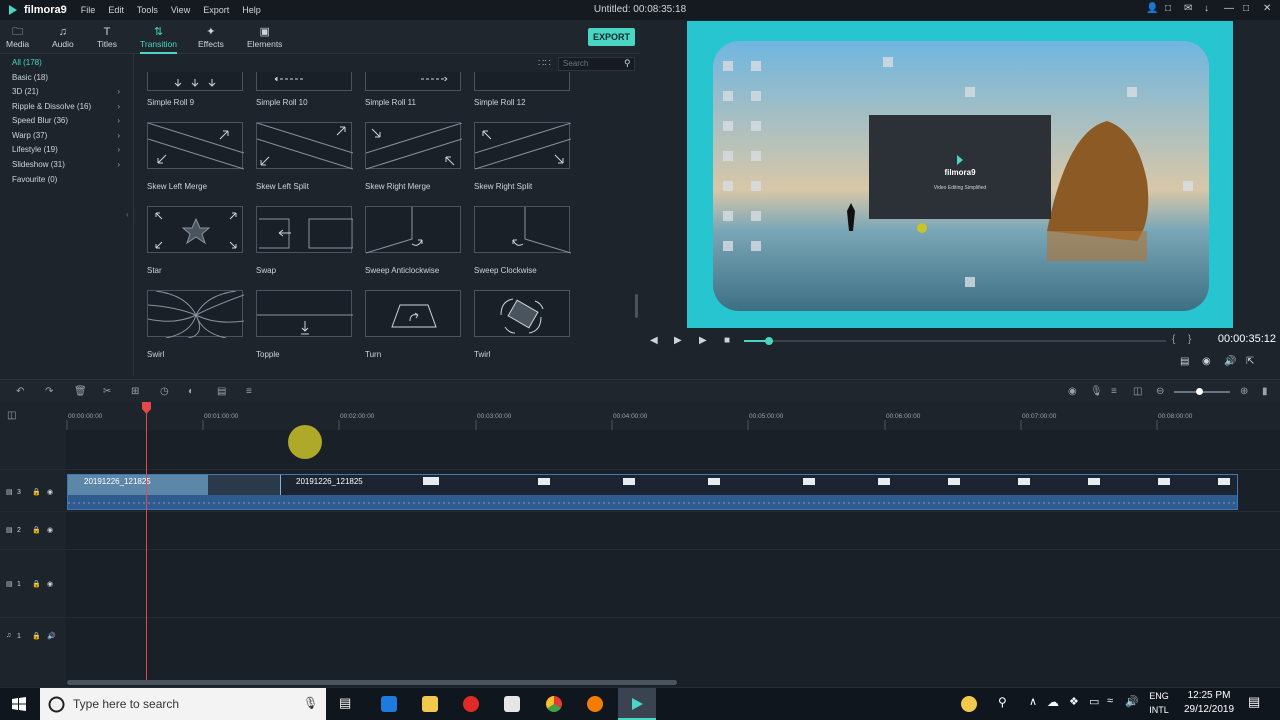 This screenshot has height=720, width=1280. What do you see at coordinates (164, 391) in the screenshot?
I see `speed-icon: ◷` at bounding box center [164, 391].